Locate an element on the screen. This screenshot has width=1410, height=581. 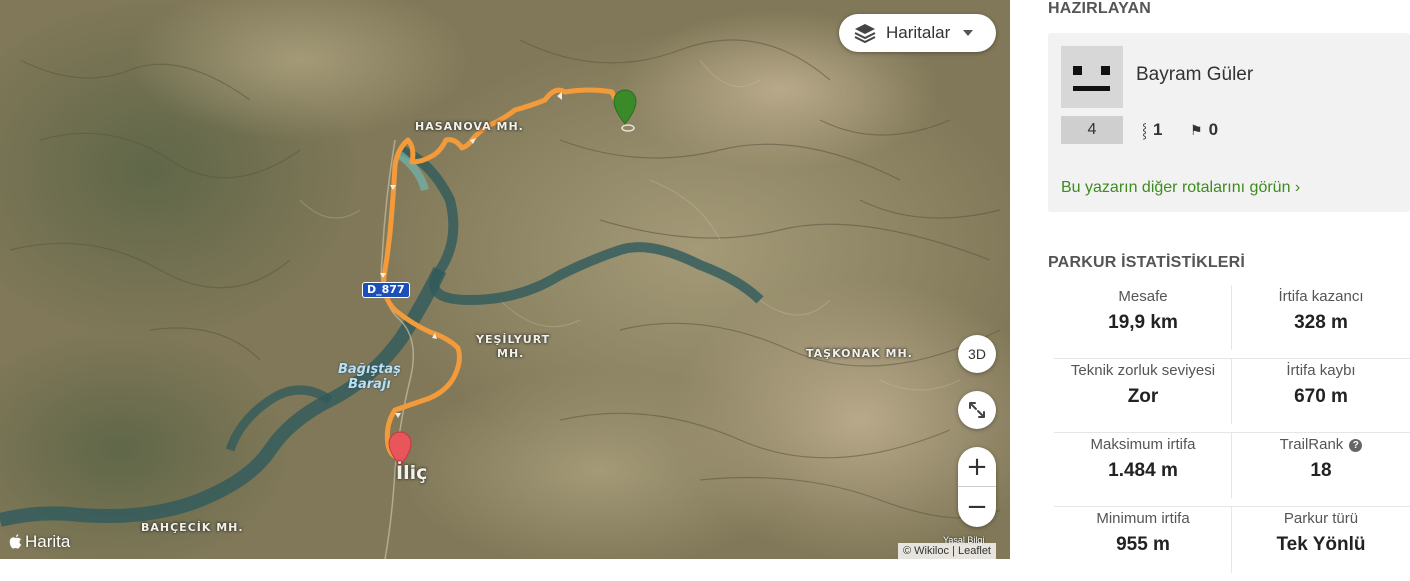
stats-section-title: PARKUR İSTATİSTİKLERİ is located at coordinates (1147, 262).